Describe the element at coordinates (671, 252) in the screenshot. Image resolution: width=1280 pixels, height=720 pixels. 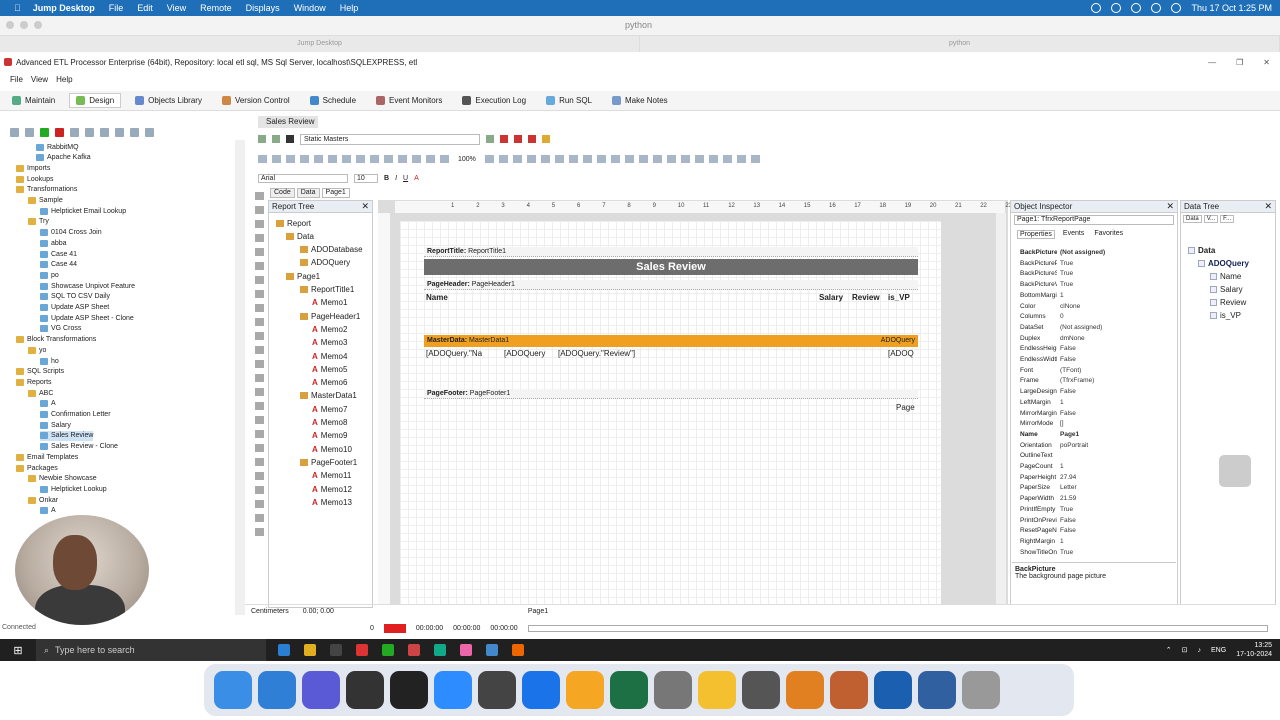
I see `report-title-band: ReportTitle: ReportTitle1` at that location.